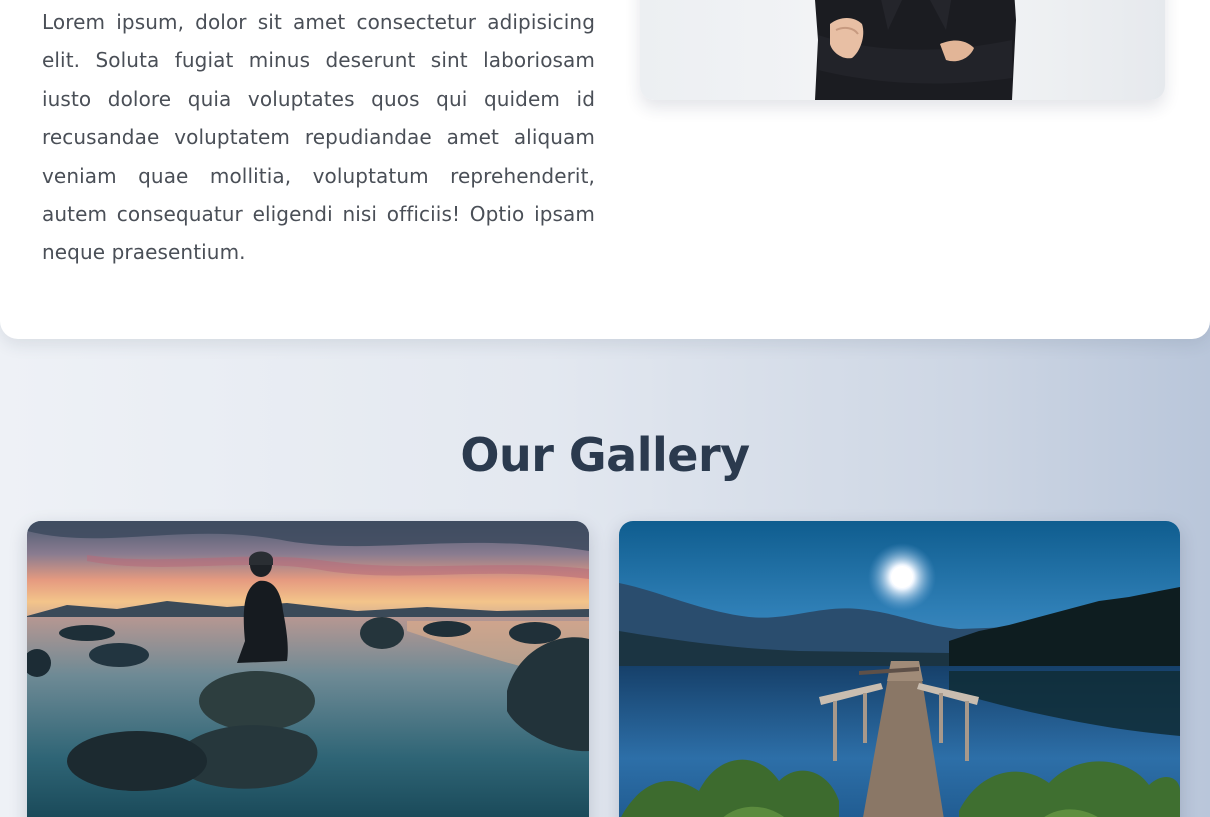  What do you see at coordinates (915, 50) in the screenshot?
I see `businesswoman-portrait-image` at bounding box center [915, 50].